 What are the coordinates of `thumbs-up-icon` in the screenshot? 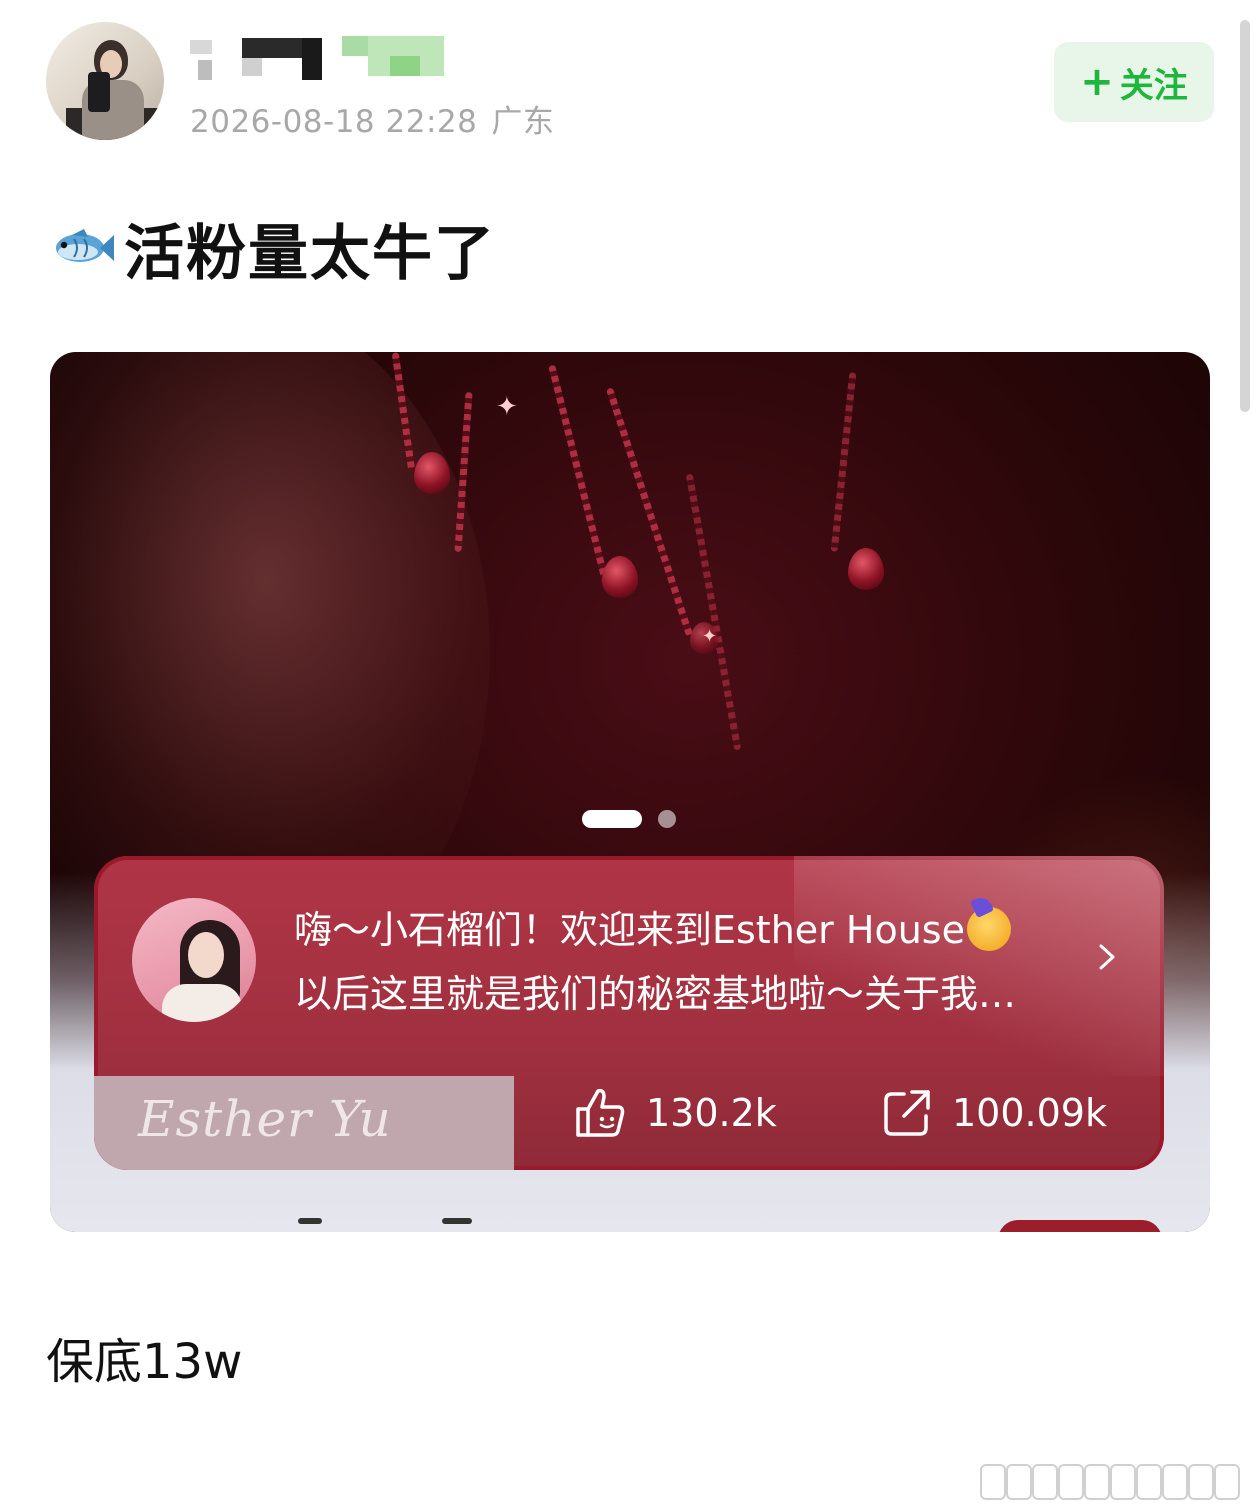 It's located at (600, 1112).